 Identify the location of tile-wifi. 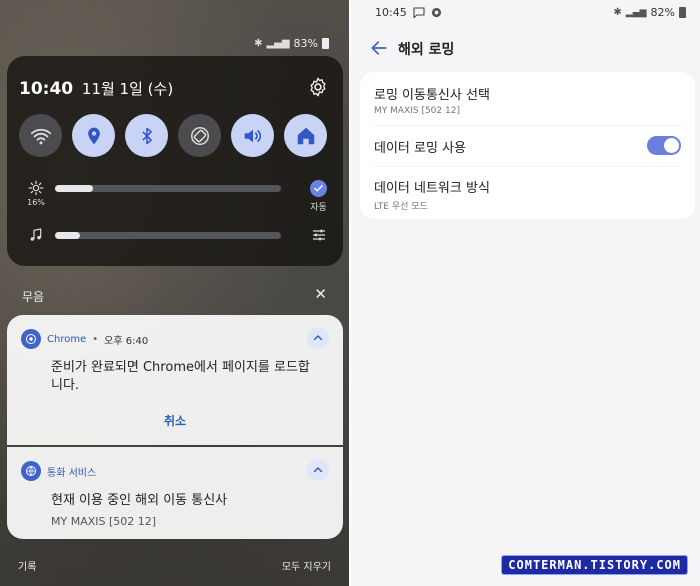
(40, 135).